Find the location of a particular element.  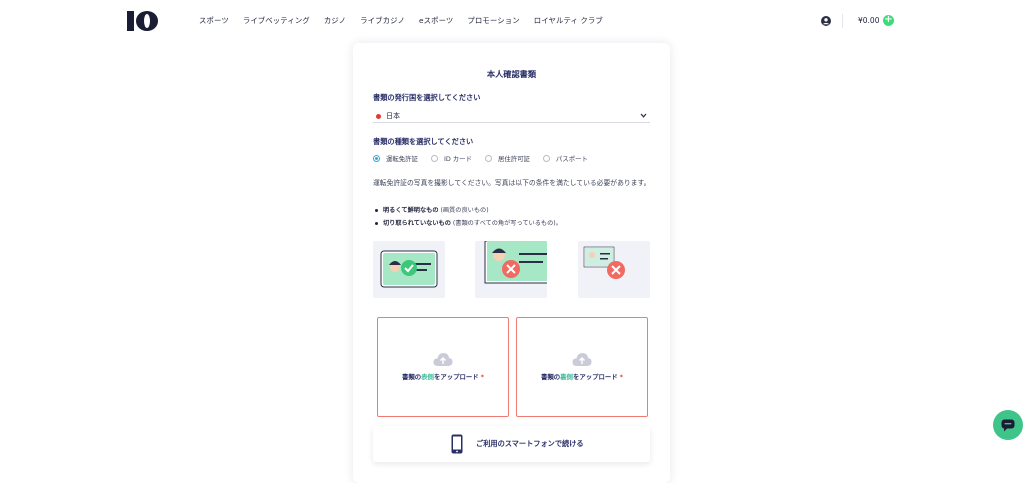

brand-logo is located at coordinates (143, 21).